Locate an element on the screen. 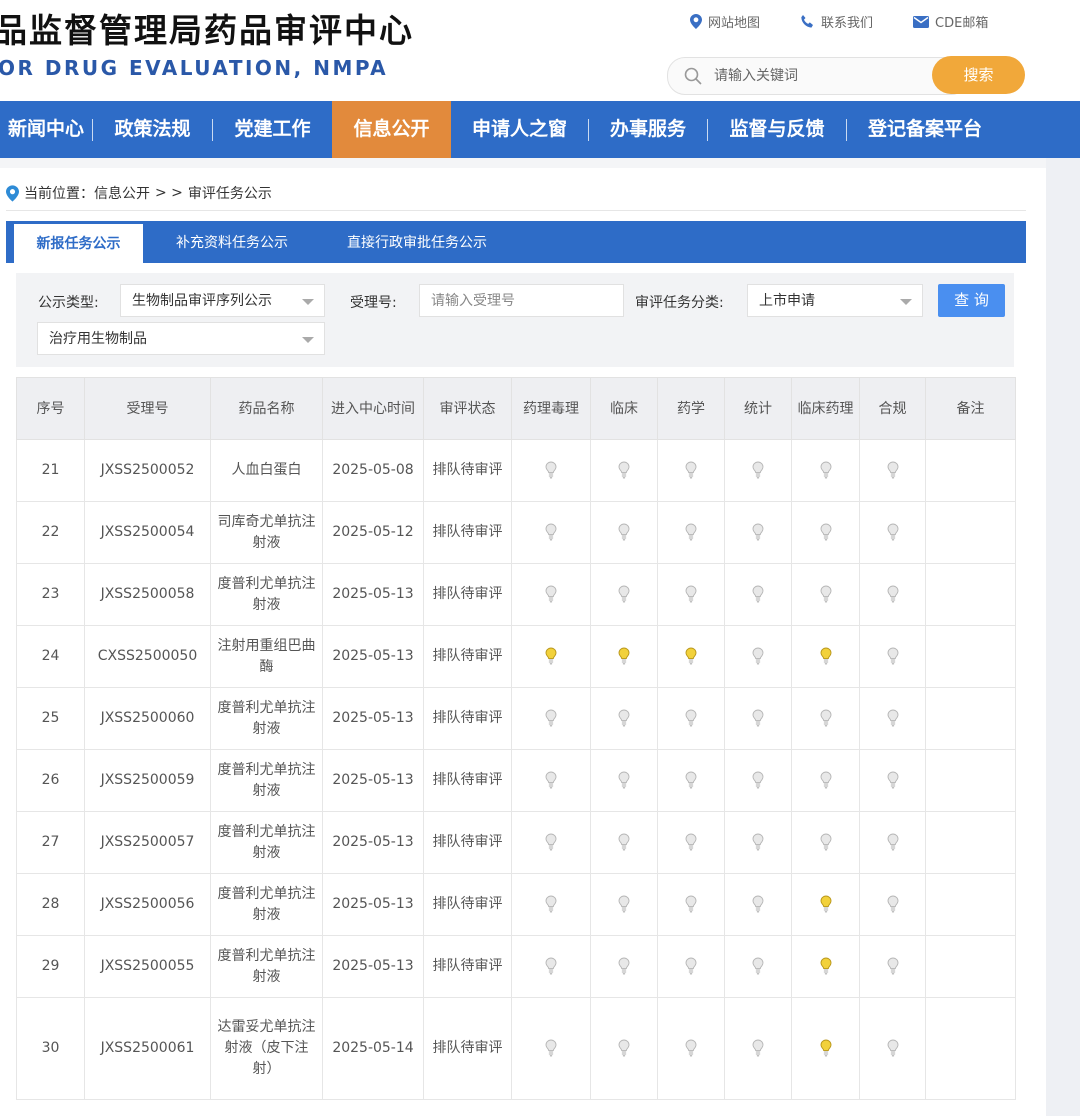 The image size is (1080, 1116). cell-no: 22 is located at coordinates (50, 532).